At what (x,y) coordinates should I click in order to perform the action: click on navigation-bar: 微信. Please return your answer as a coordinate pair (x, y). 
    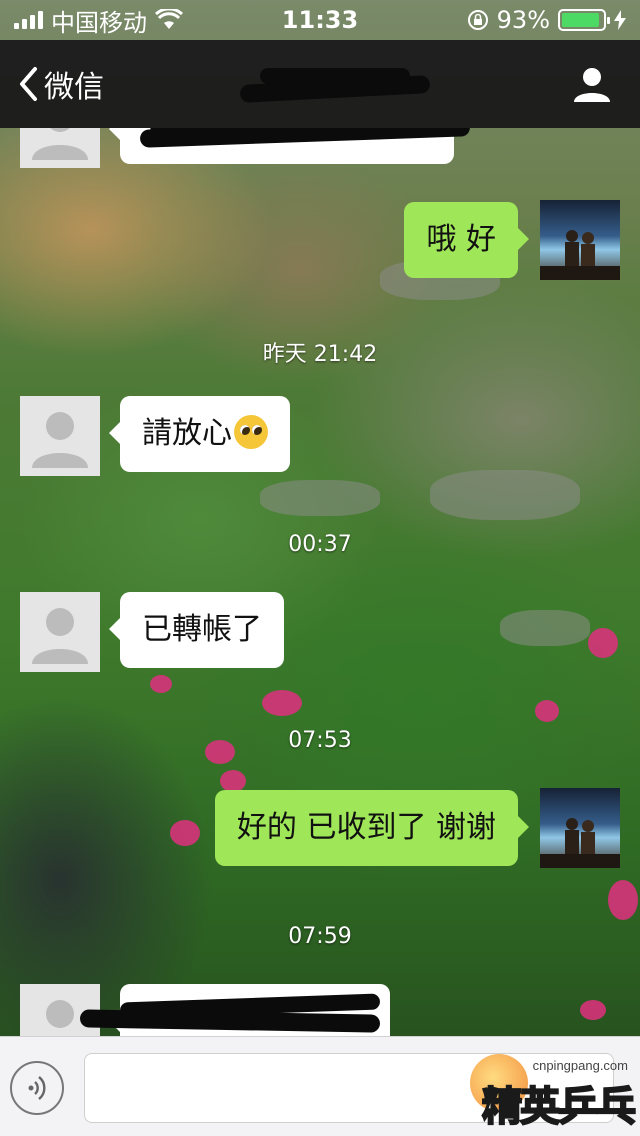
    Looking at the image, I should click on (320, 84).